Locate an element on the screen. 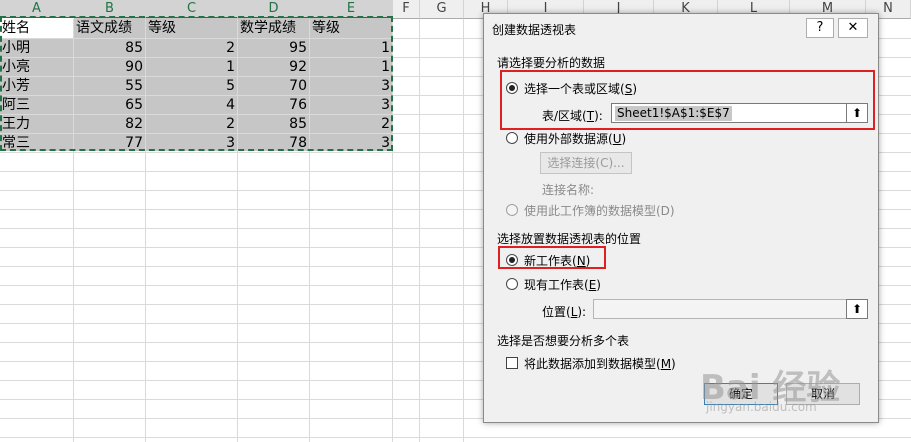 The width and height of the screenshot is (911, 442). highlight-range-box is located at coordinates (687, 100).